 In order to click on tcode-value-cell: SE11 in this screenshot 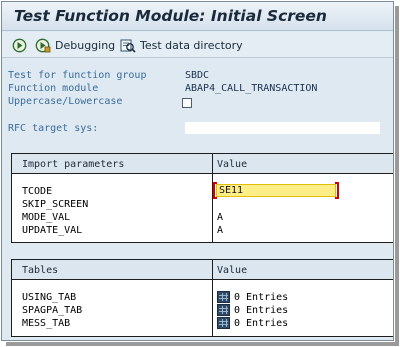, I will do `click(278, 191)`.